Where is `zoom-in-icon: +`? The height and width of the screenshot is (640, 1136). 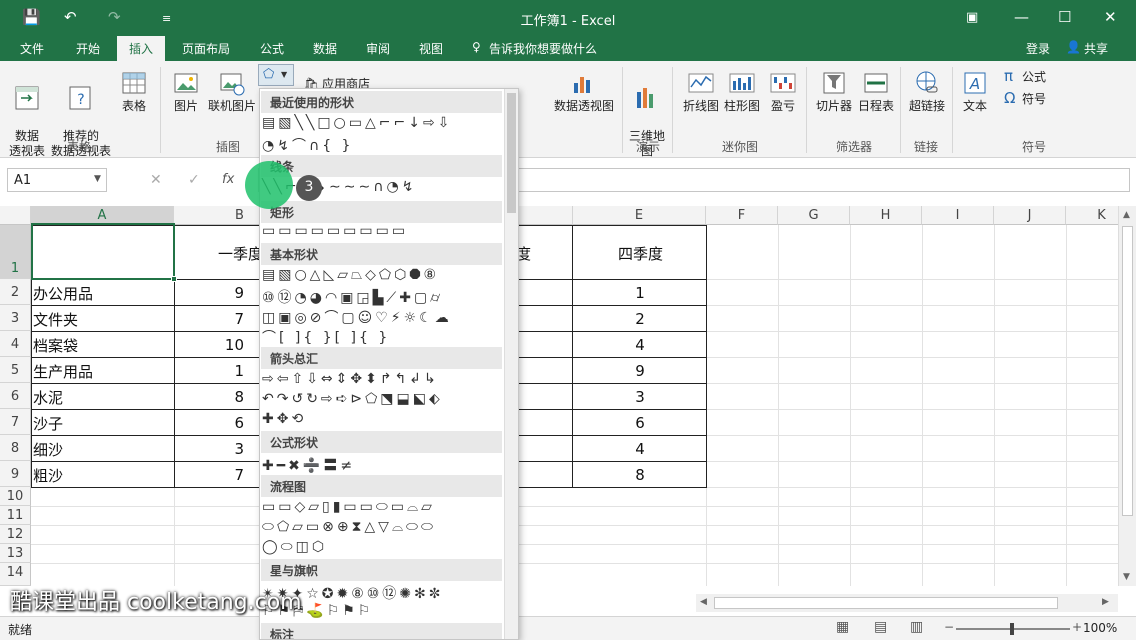
zoom-in-icon: + is located at coordinates (1077, 627).